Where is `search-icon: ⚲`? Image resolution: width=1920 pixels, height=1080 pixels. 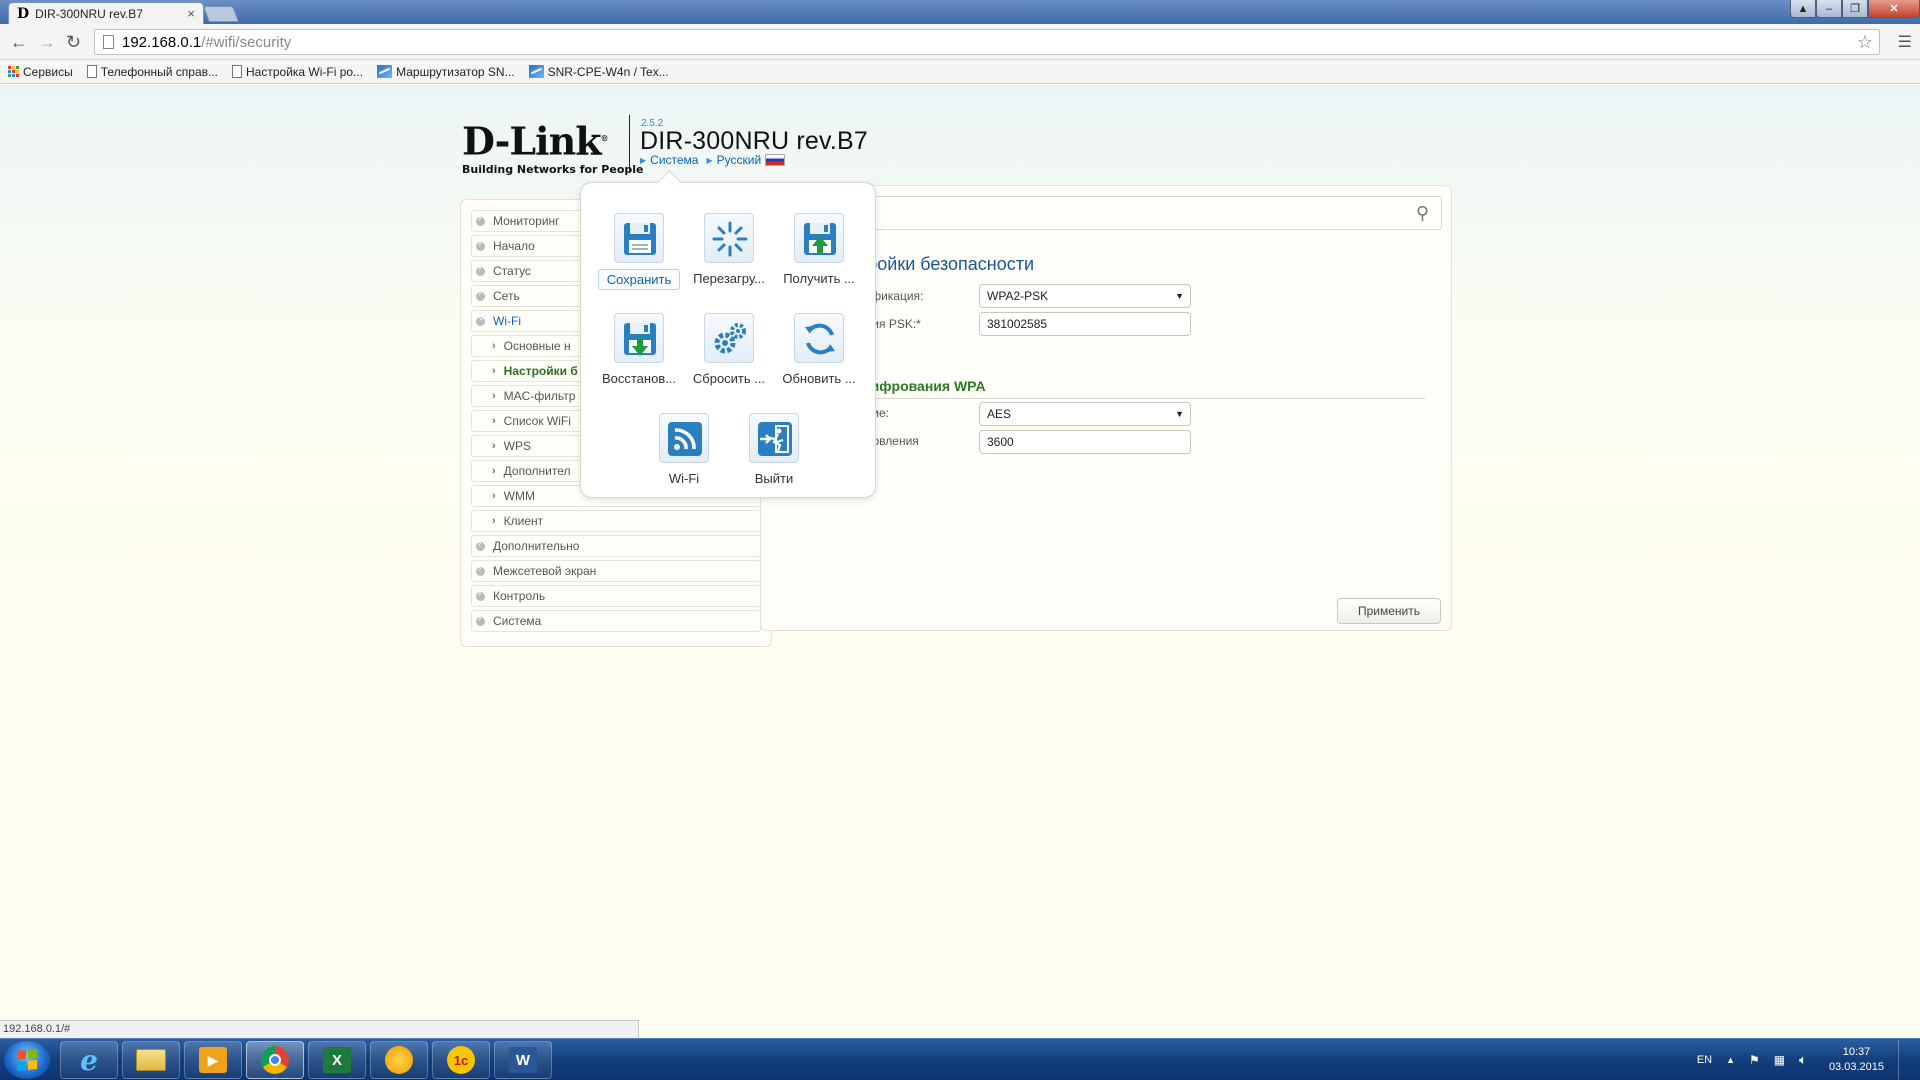
search-icon: ⚲ is located at coordinates (1422, 213).